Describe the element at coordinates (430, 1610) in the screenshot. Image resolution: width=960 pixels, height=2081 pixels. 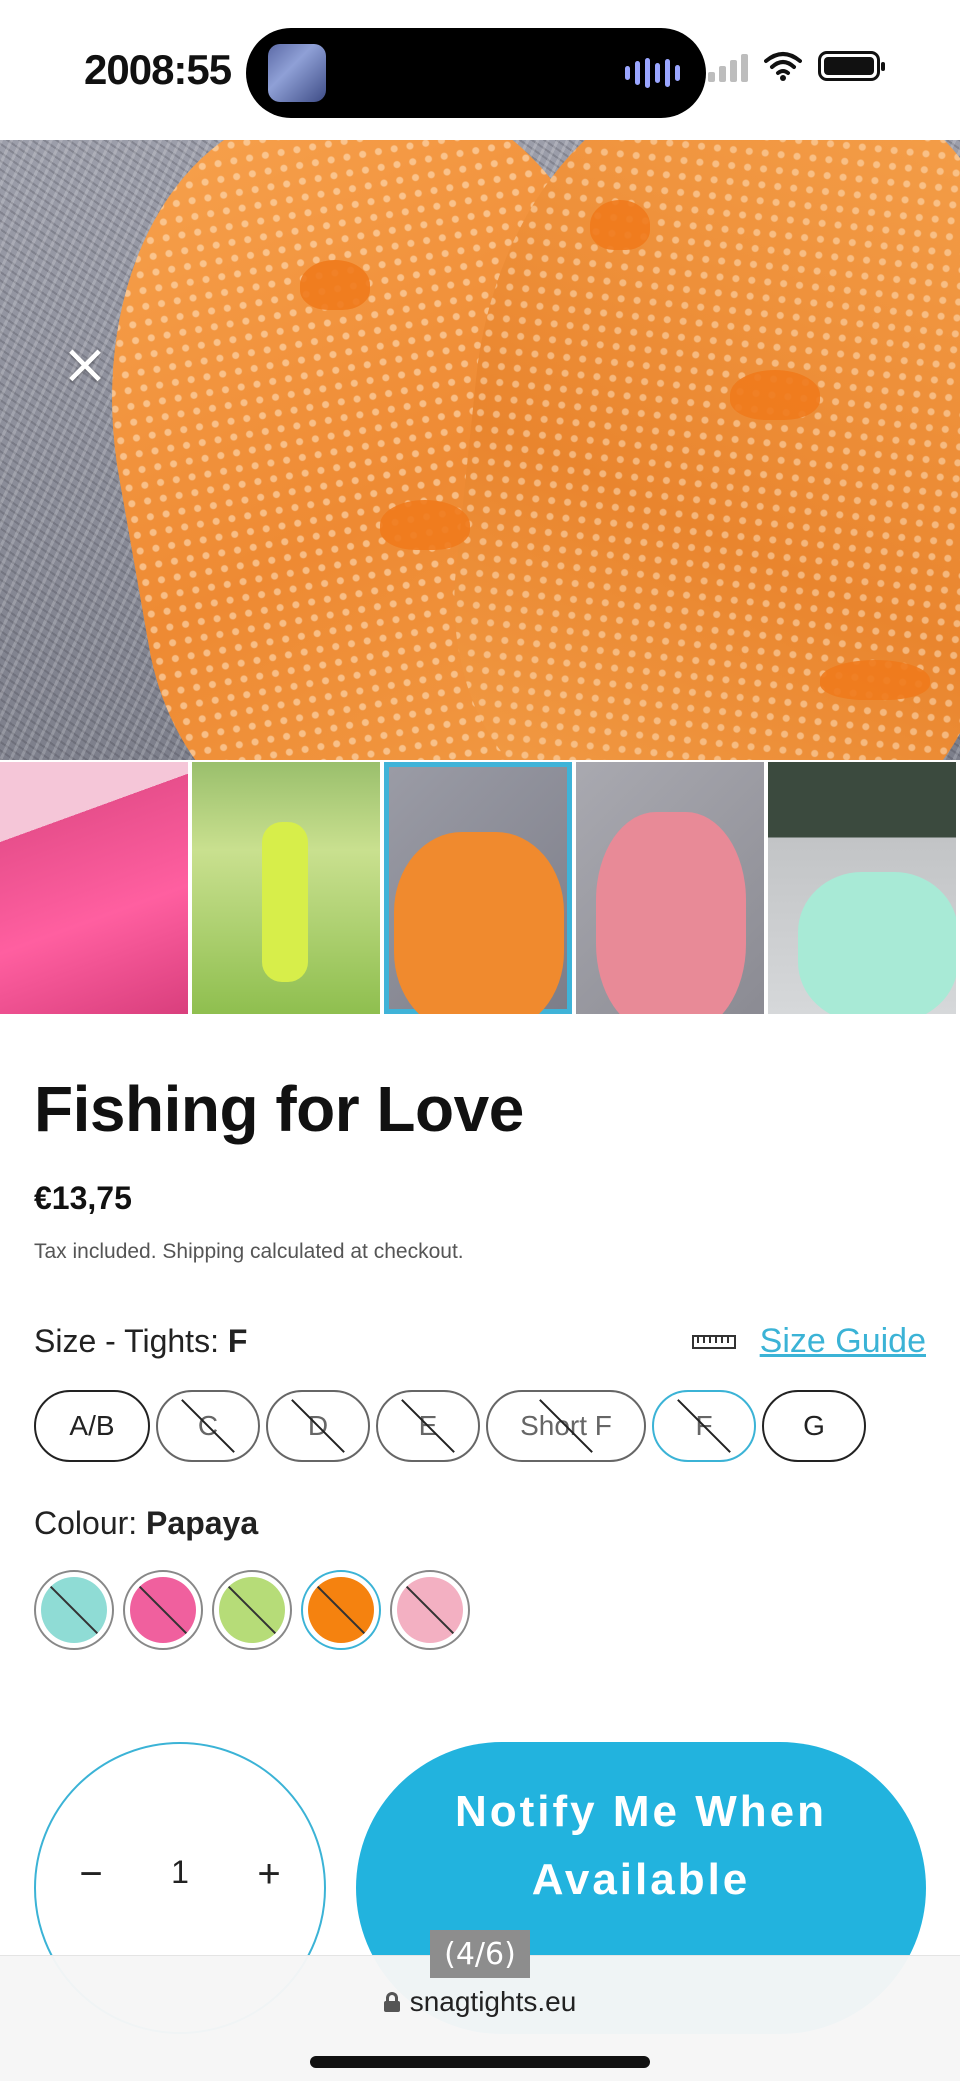
I see `colour-swatch-rose` at that location.